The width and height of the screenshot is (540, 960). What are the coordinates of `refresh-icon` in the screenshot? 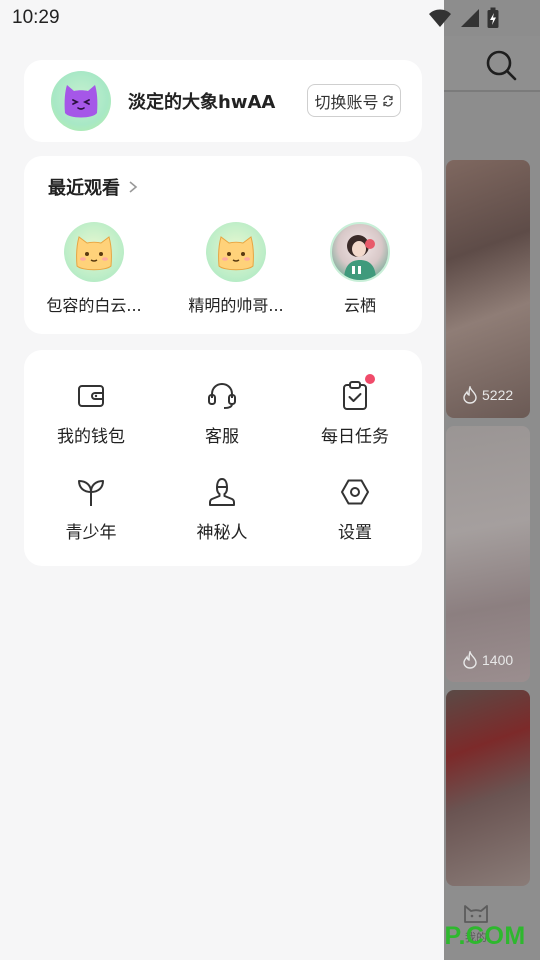 It's located at (387, 100).